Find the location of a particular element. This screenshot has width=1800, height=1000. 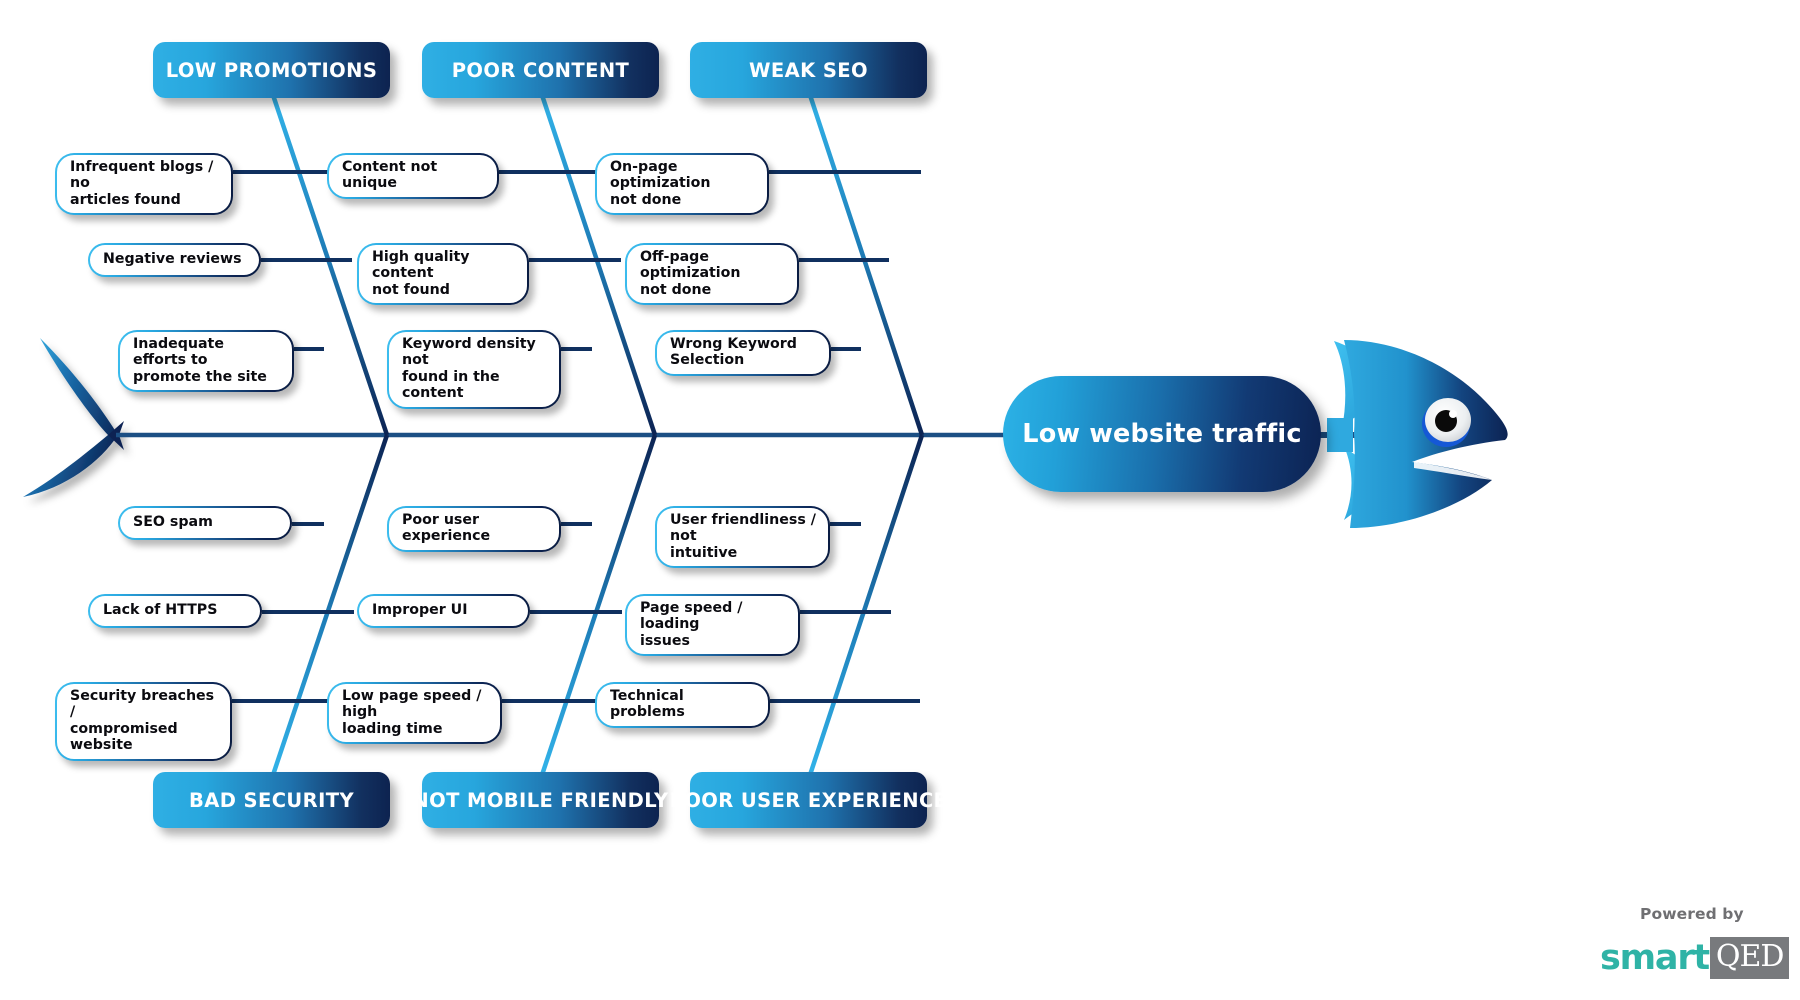

category-label: POOR USER EXPERIENCE is located at coordinates (808, 800).